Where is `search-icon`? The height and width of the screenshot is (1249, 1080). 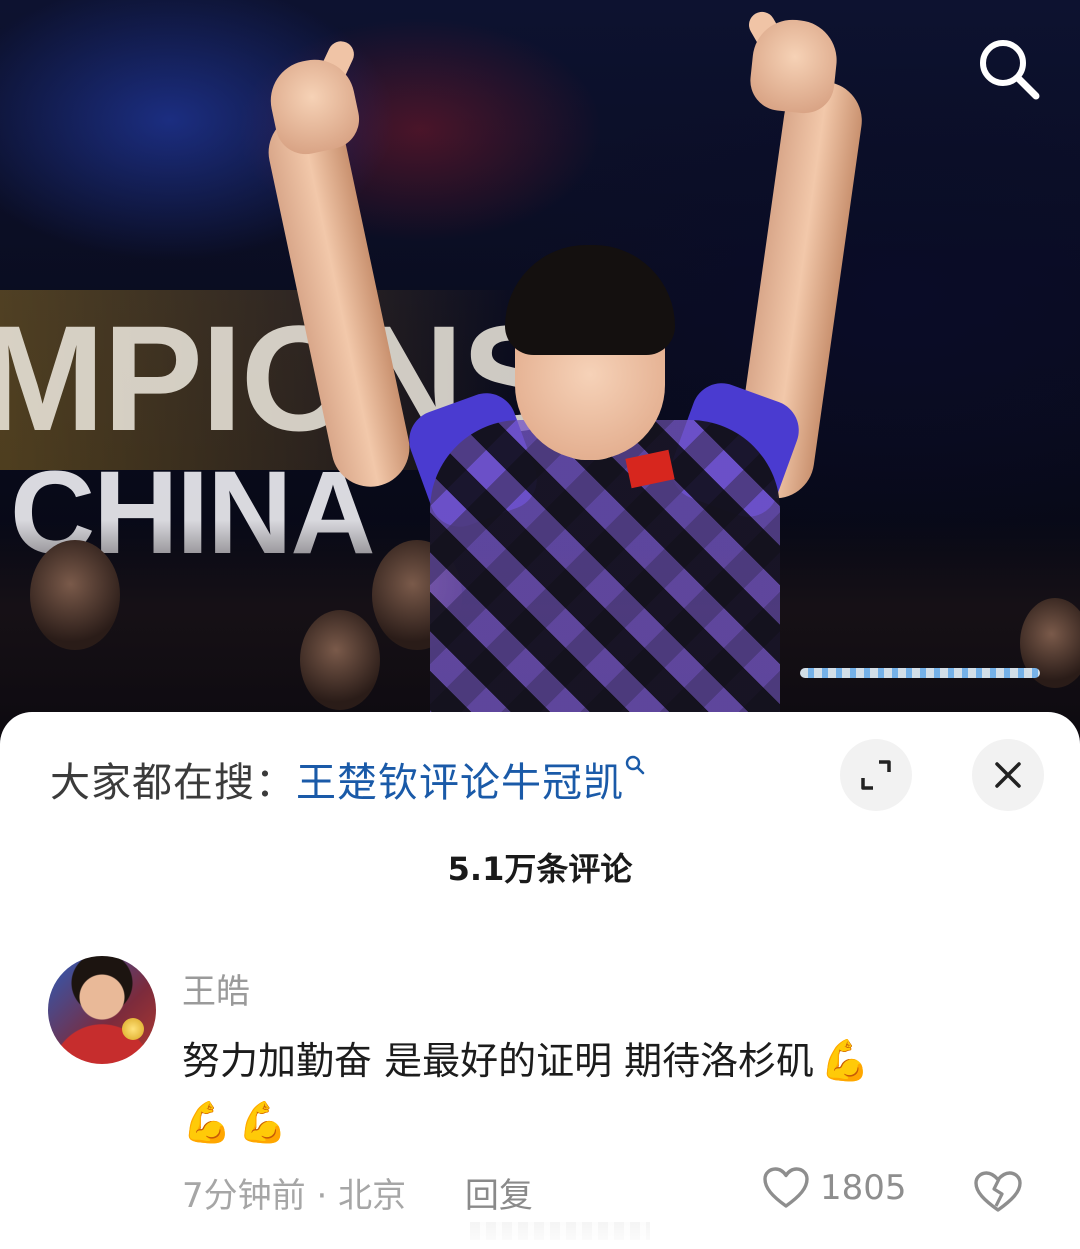 search-icon is located at coordinates (1009, 69).